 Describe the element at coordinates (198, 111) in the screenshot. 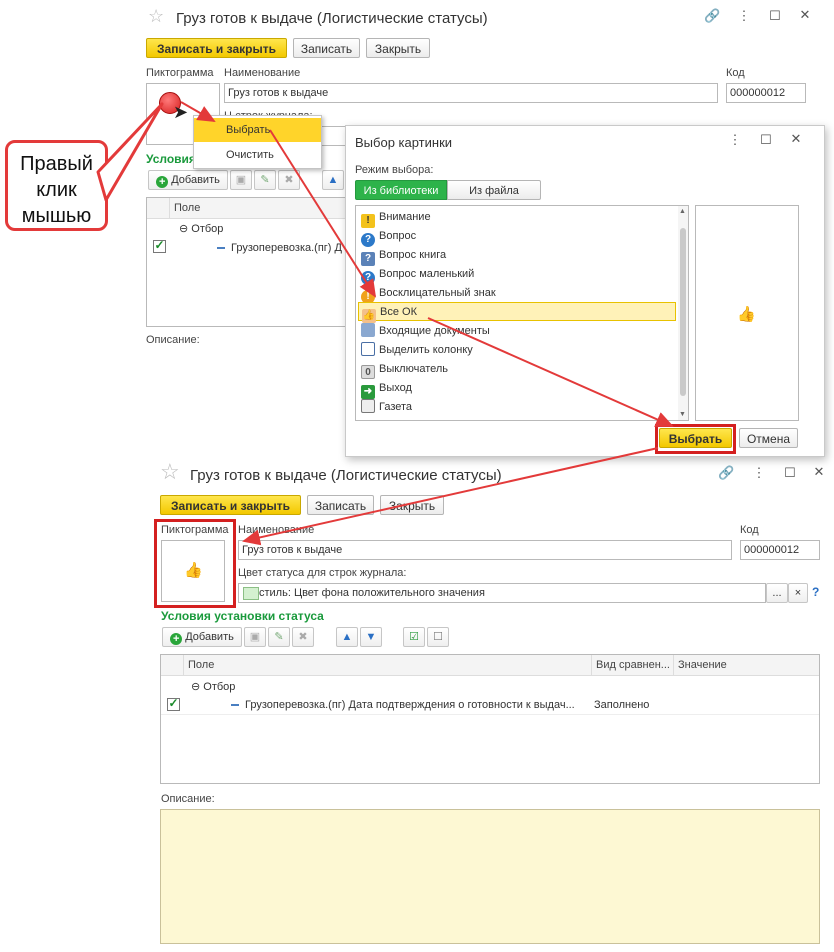

I see `arrow-to-menu` at that location.